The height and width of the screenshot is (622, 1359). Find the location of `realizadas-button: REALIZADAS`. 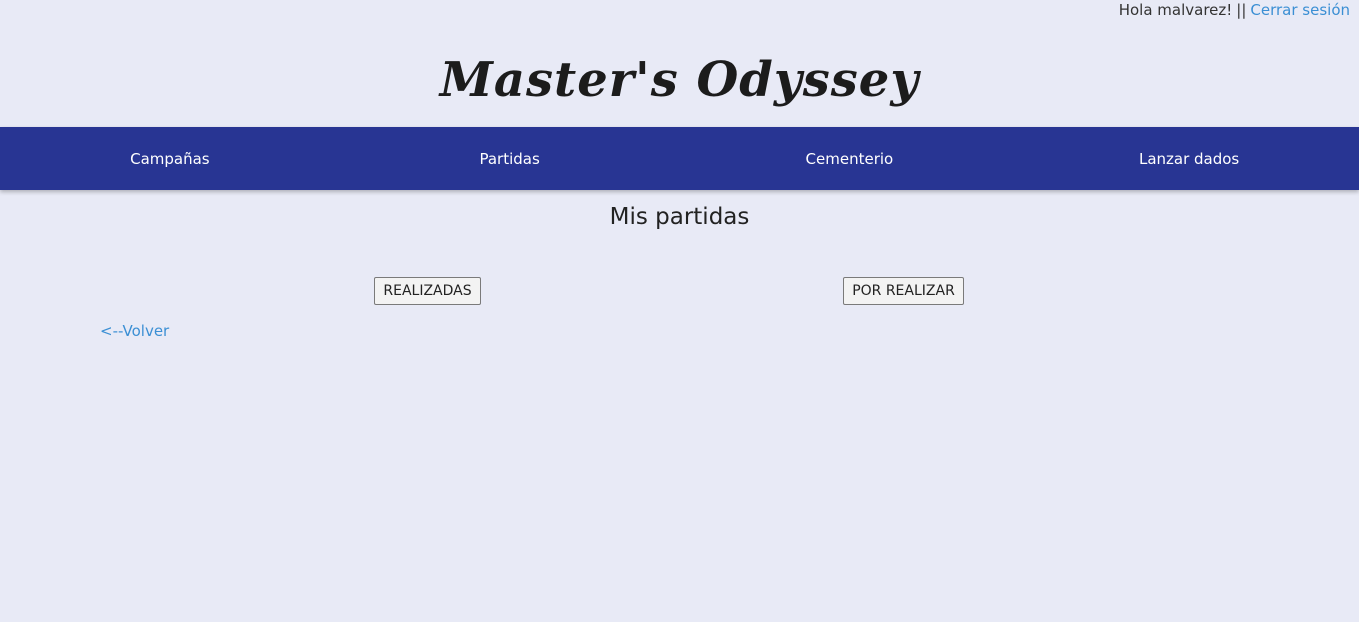

realizadas-button: REALIZADAS is located at coordinates (427, 291).